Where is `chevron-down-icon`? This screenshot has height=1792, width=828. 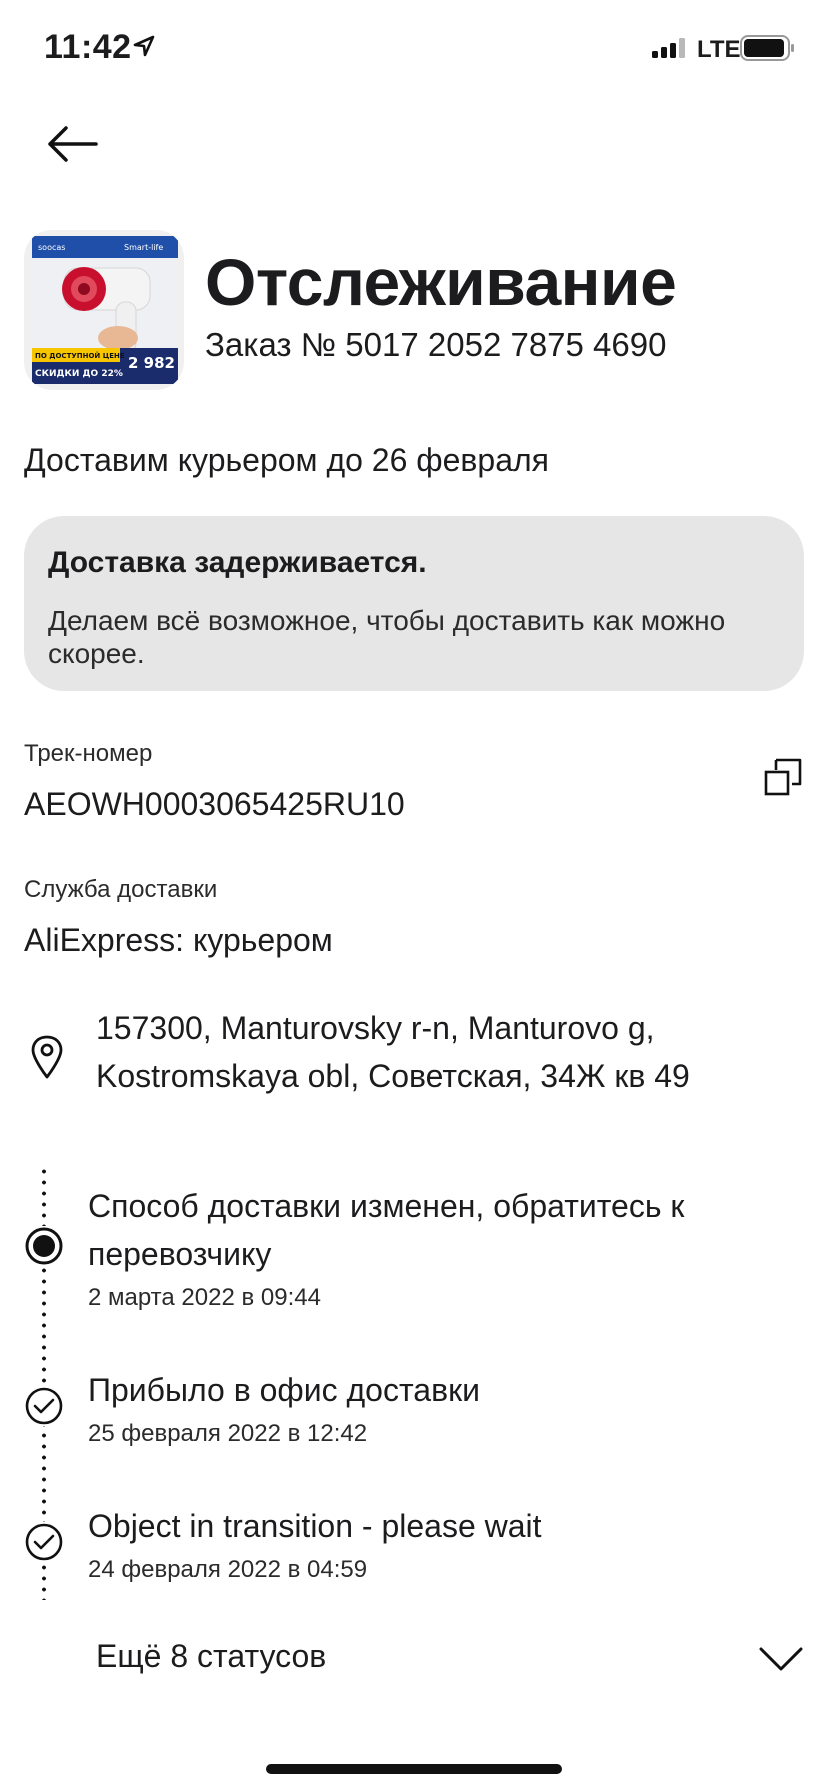 chevron-down-icon is located at coordinates (781, 1659).